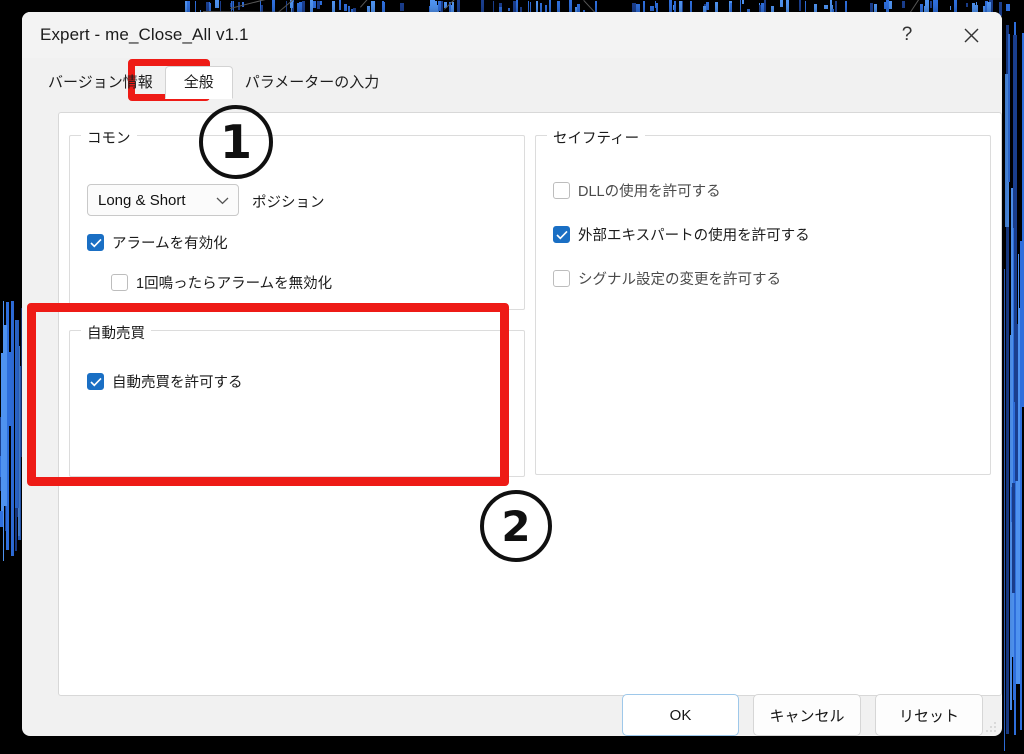 The width and height of the screenshot is (1024, 754). Describe the element at coordinates (198, 82) in the screenshot. I see `tab-general: 全般` at that location.